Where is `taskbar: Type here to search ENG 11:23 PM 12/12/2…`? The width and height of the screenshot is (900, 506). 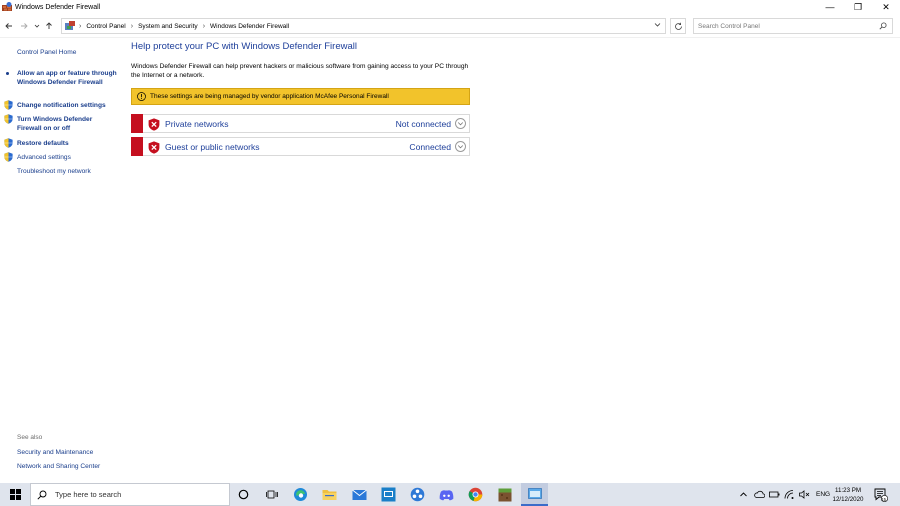
taskbar: Type here to search ENG 11:23 PM 12/12/2… is located at coordinates (450, 494).